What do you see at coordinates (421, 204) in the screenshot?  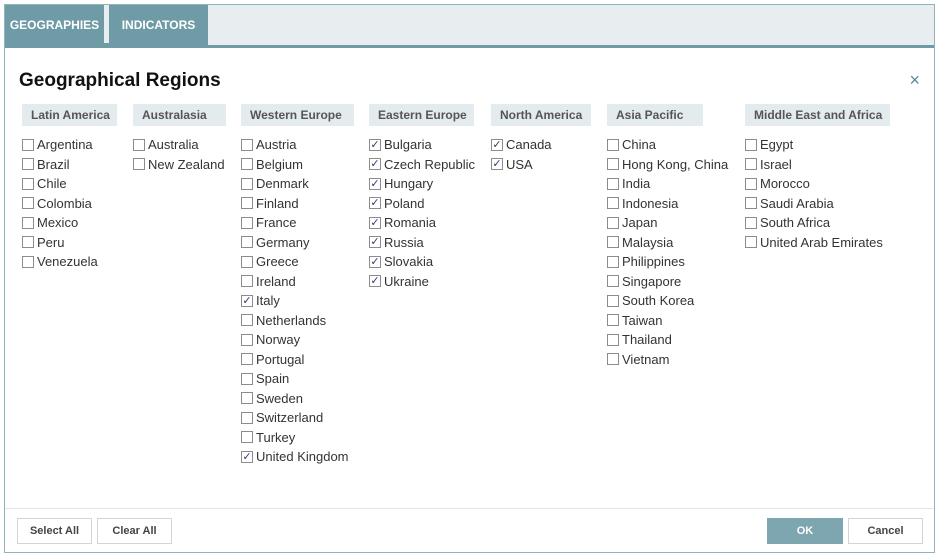 I see `region-checkbox-item: ✓ Poland` at bounding box center [421, 204].